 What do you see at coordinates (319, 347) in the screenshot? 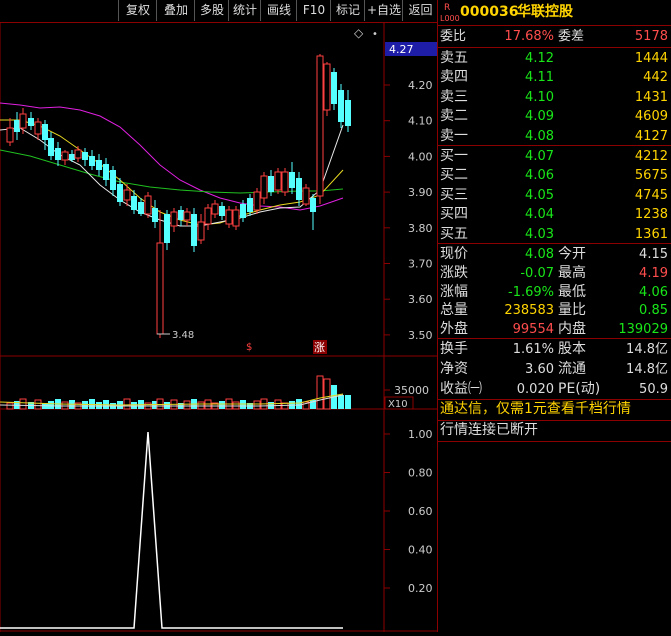
I see `marker-zhang: 涨` at bounding box center [319, 347].